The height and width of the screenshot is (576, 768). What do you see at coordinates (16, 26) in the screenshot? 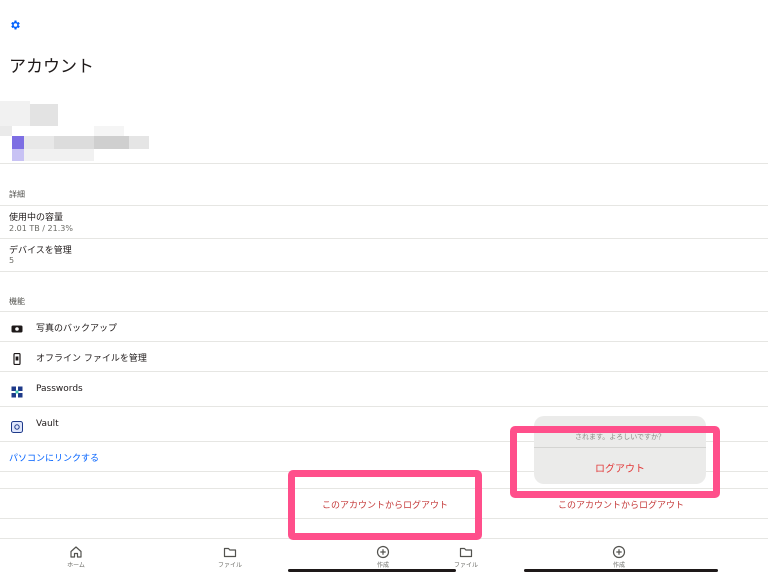
I see `settings-gear-icon` at bounding box center [16, 26].